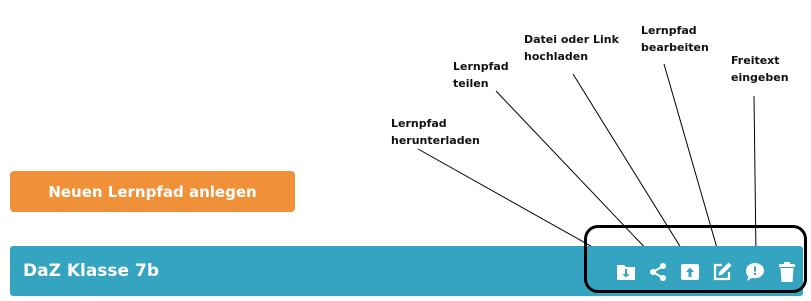  What do you see at coordinates (755, 272) in the screenshot?
I see `comment-icon` at bounding box center [755, 272].